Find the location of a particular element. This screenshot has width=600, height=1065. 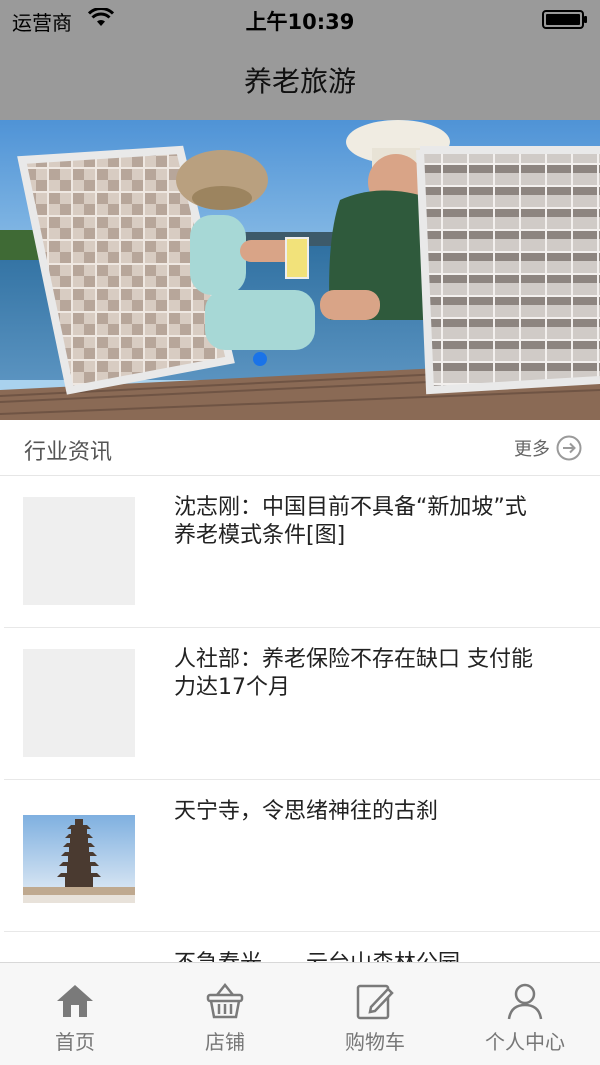

tab-profile: 个人中心 is located at coordinates (525, 1014).